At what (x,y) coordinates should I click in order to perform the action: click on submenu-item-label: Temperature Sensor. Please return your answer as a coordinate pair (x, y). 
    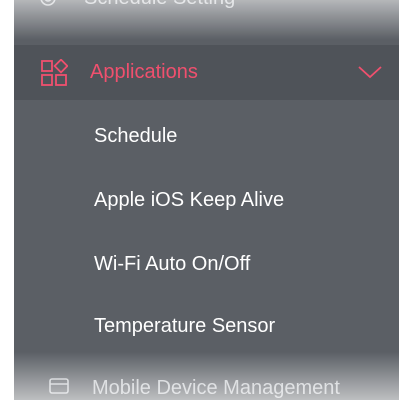
    Looking at the image, I should click on (185, 325).